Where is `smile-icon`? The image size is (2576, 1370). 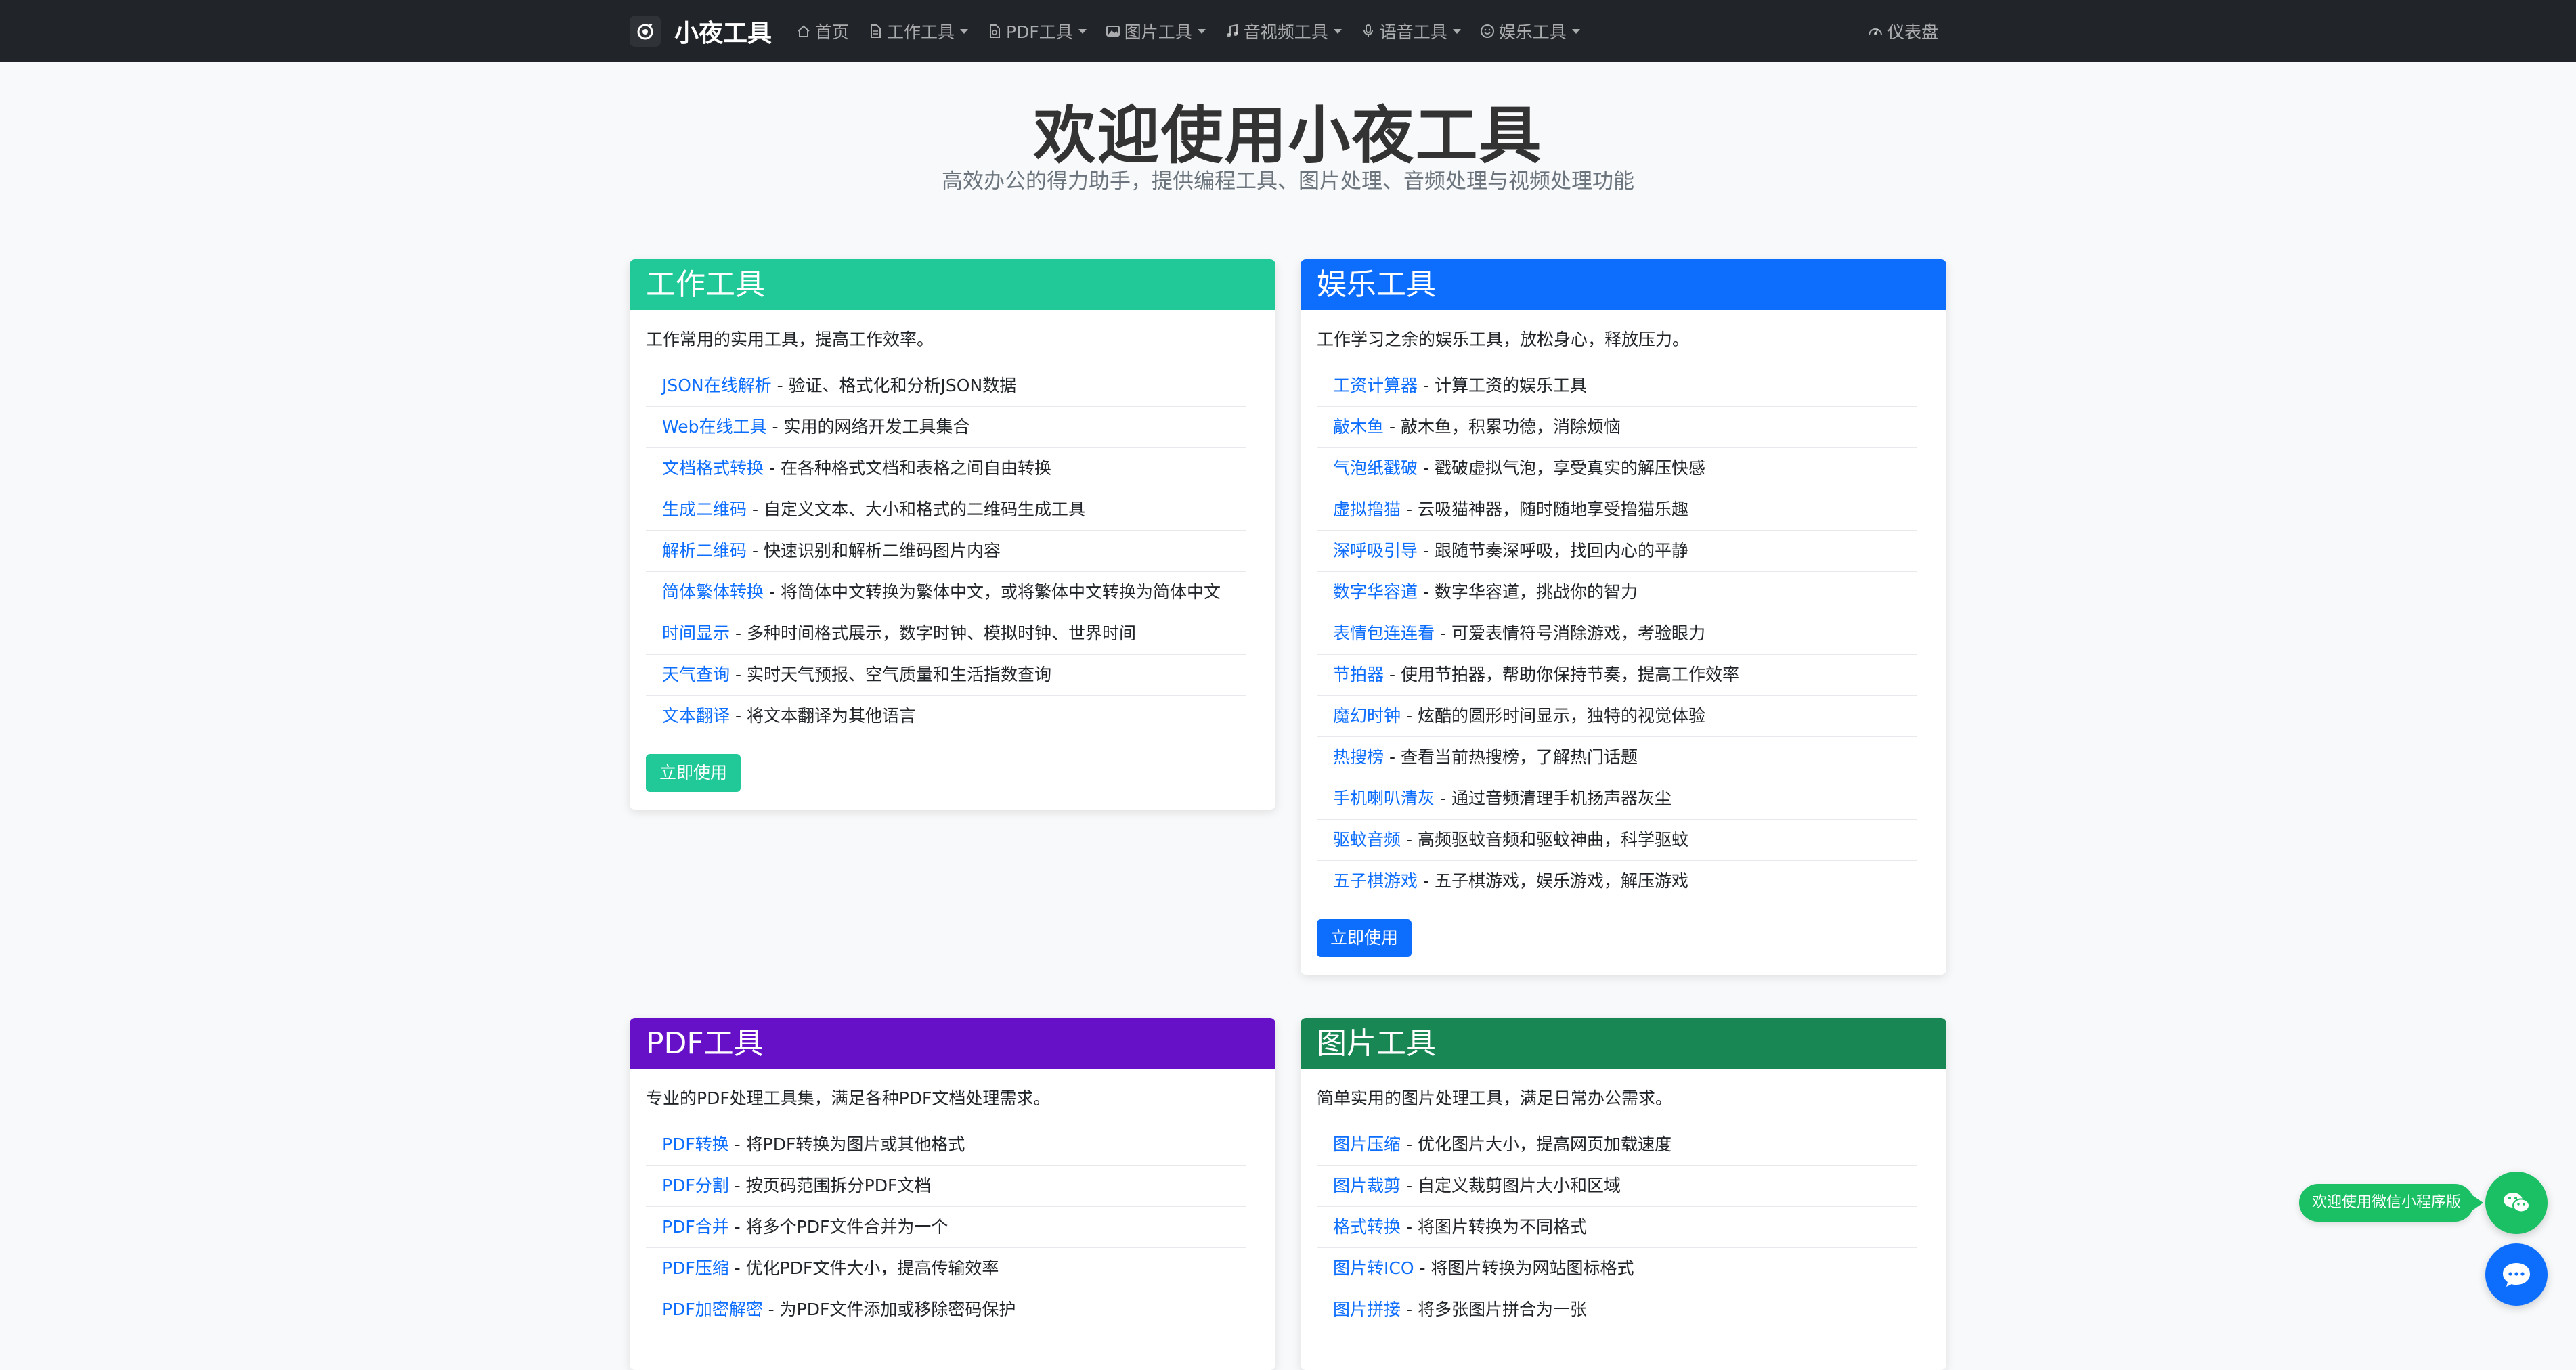 smile-icon is located at coordinates (1487, 31).